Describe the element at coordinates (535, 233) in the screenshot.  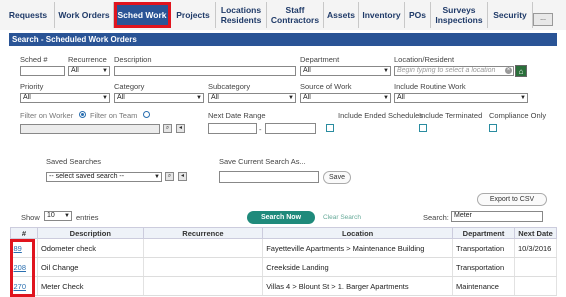
I see `column-header-next-date: Next Date` at that location.